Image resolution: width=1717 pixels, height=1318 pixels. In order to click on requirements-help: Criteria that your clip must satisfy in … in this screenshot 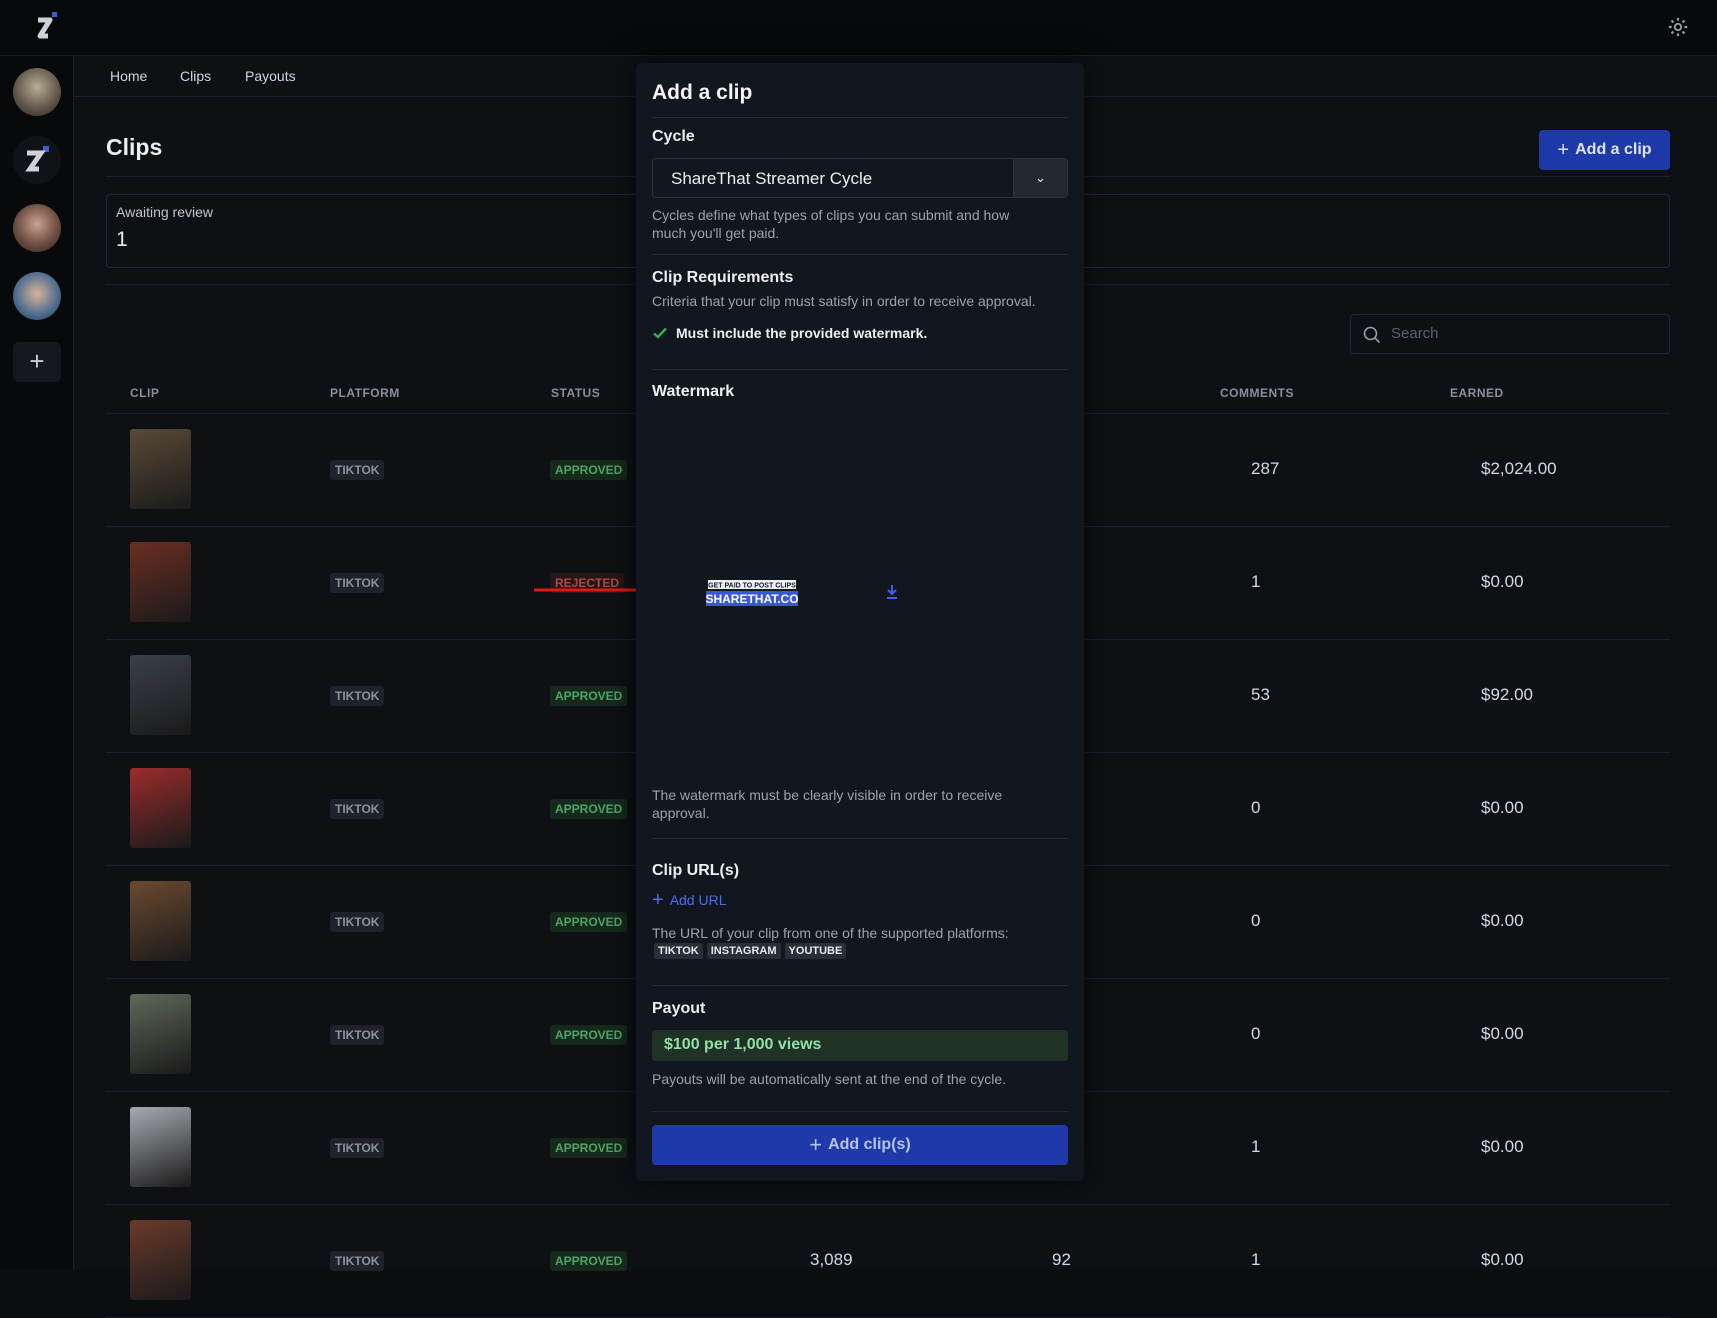, I will do `click(844, 301)`.